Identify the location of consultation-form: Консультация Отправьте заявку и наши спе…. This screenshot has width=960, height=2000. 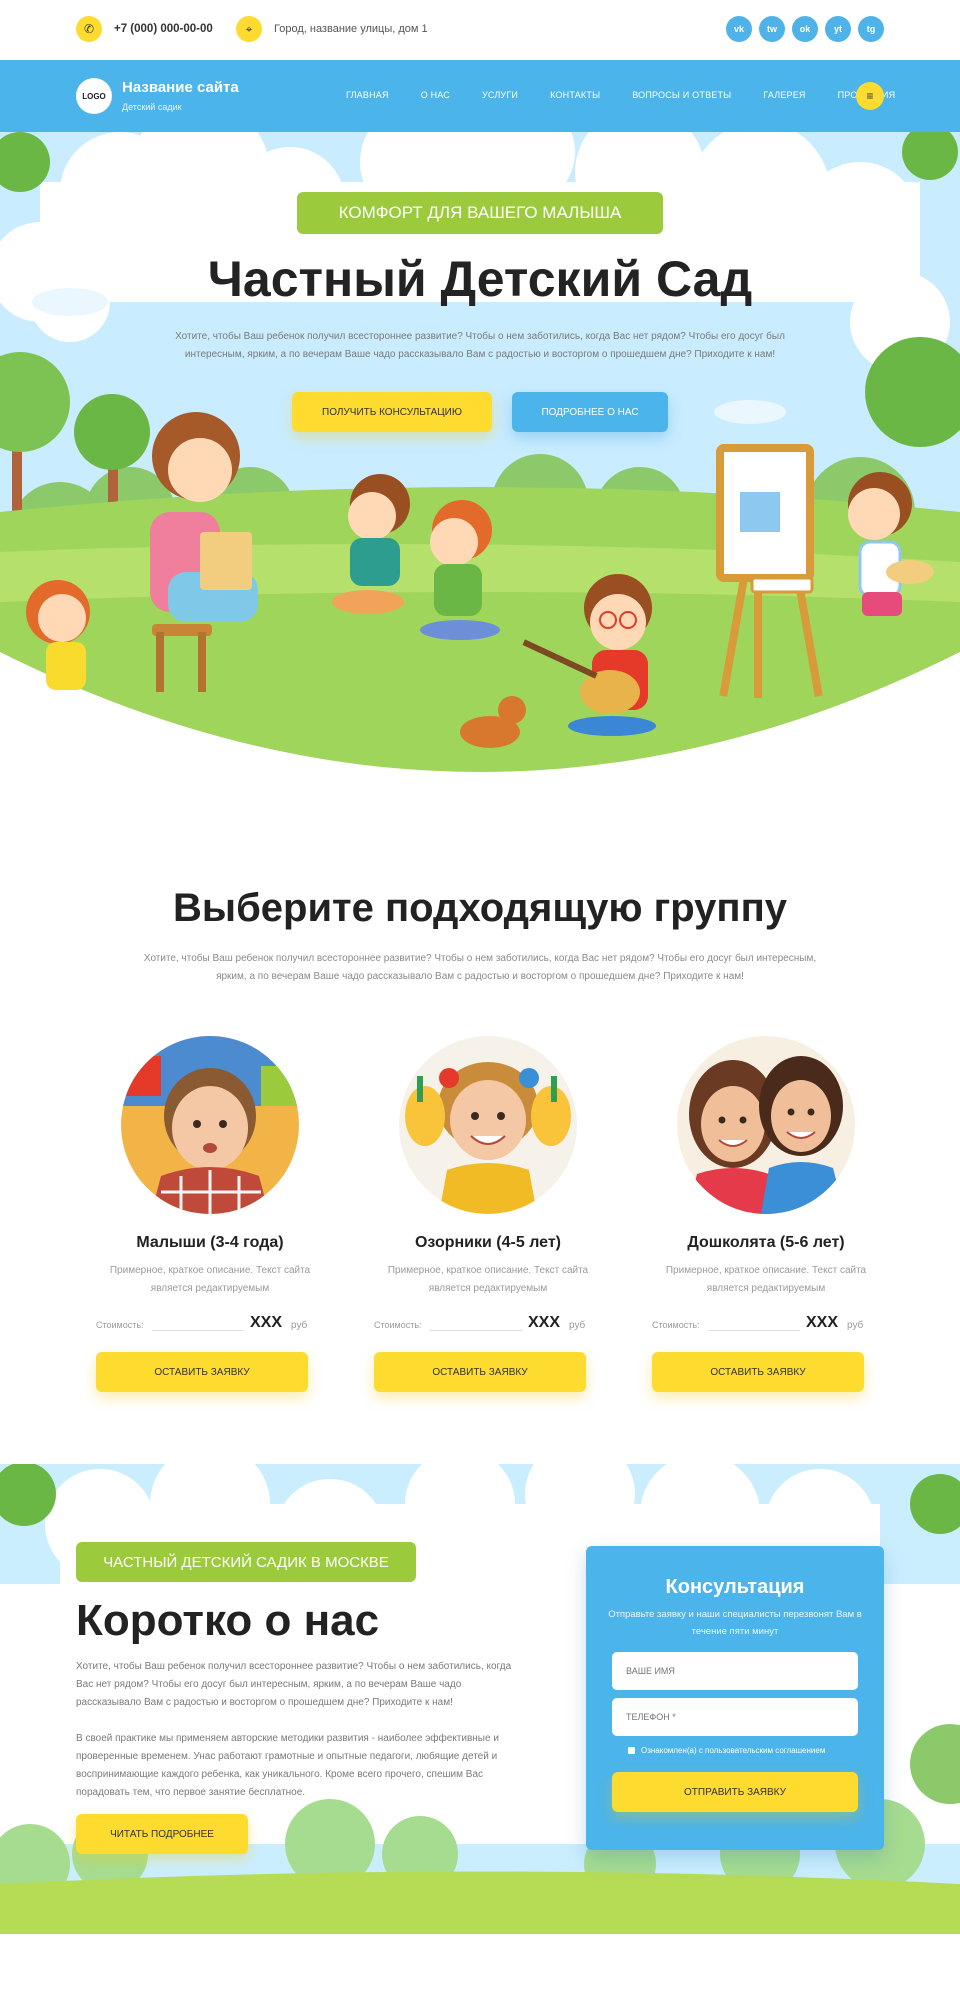
(735, 1698).